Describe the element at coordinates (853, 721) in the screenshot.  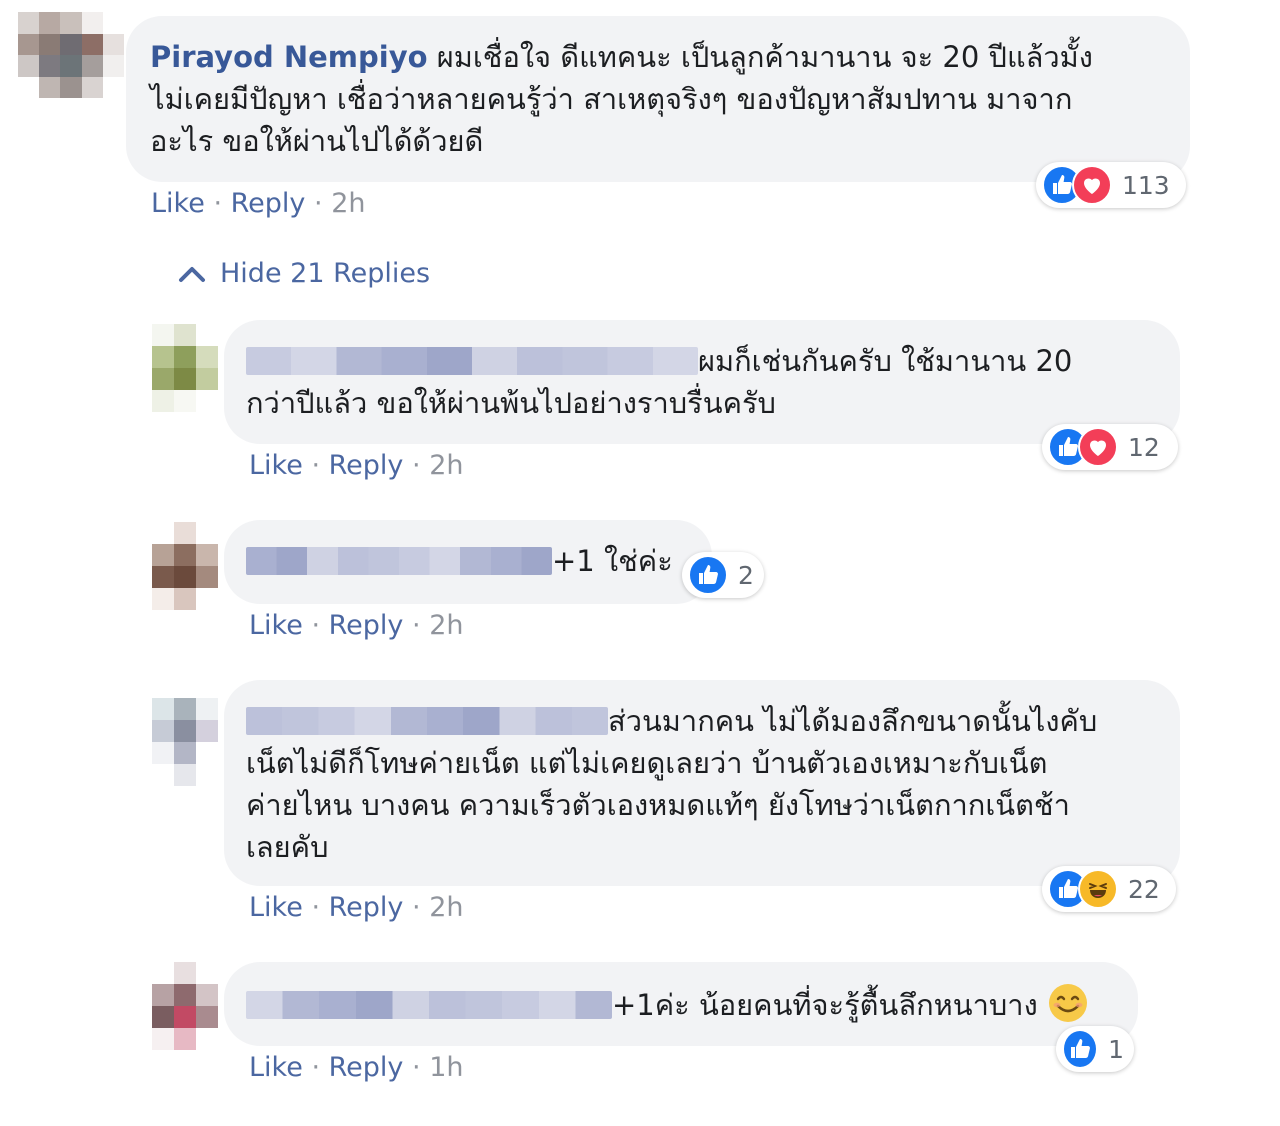
I see `reply-text-line: ส่วนมากคน ไม่ได้มองลึกขนาดนั้นไงคับ` at that location.